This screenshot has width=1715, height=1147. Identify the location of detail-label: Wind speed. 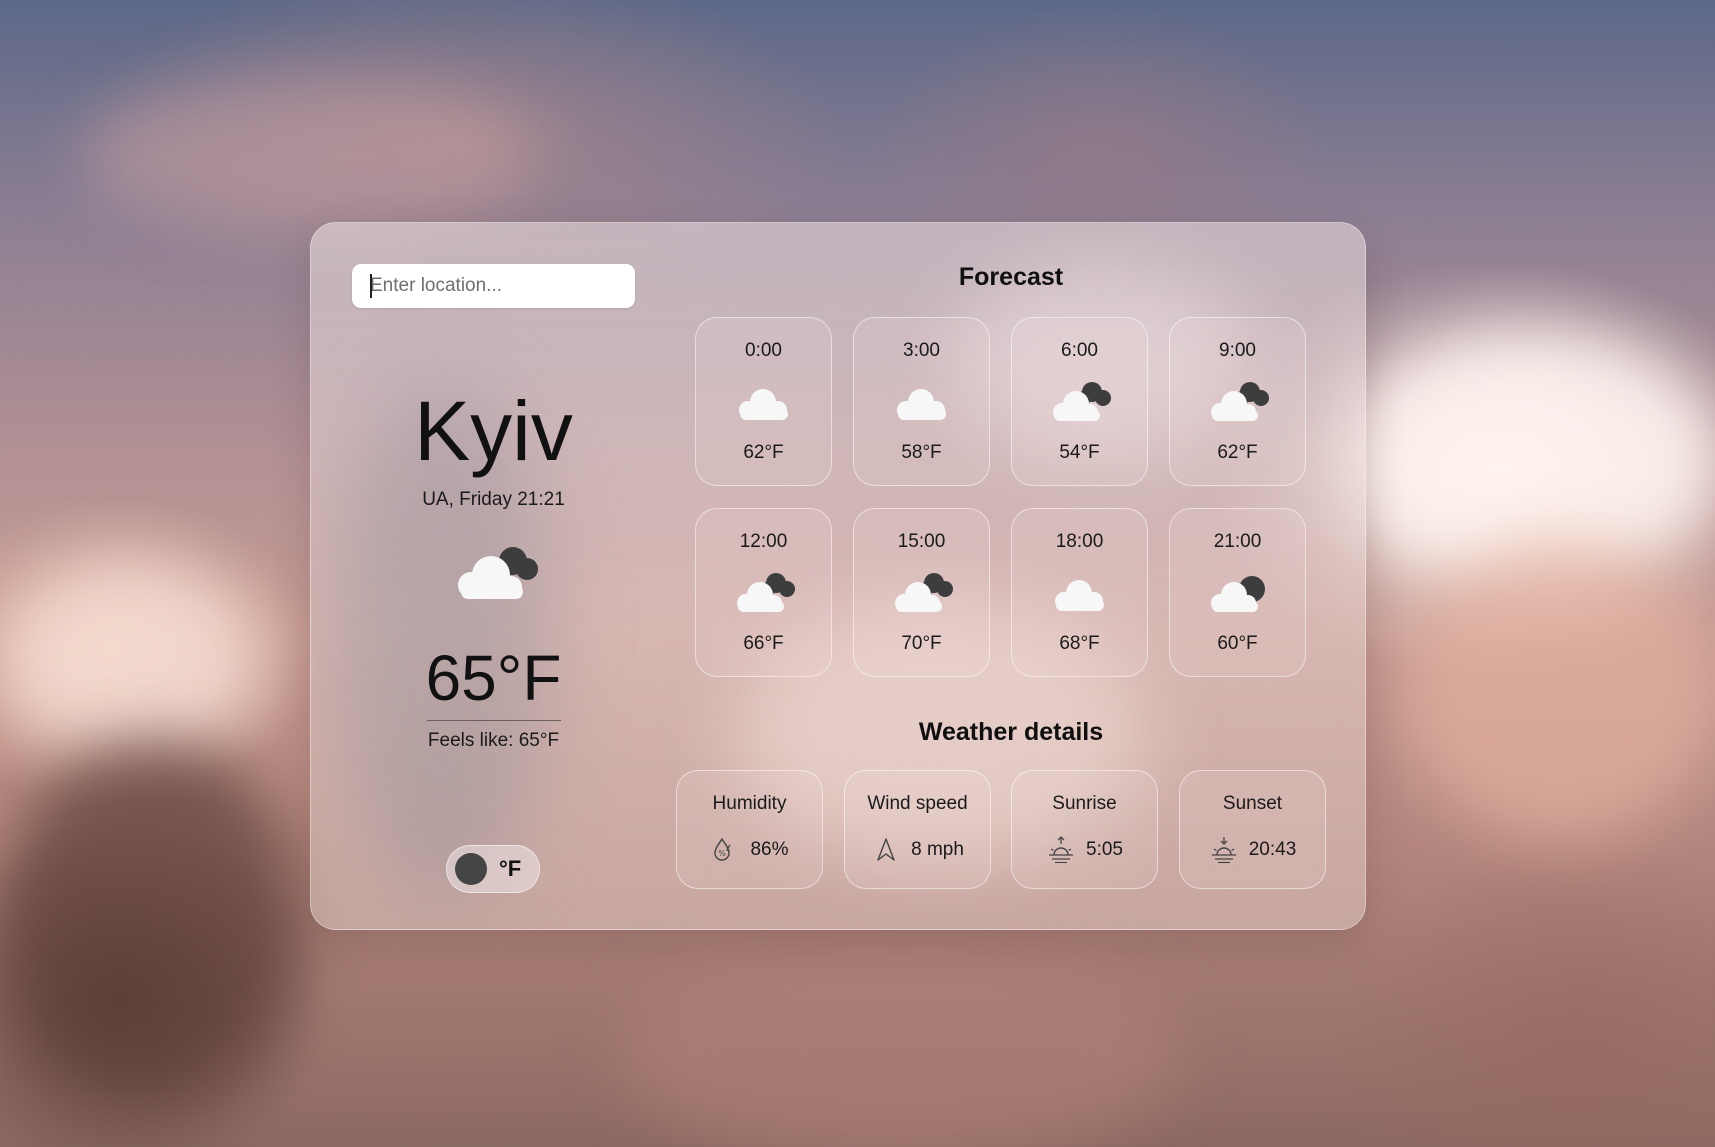
(917, 803).